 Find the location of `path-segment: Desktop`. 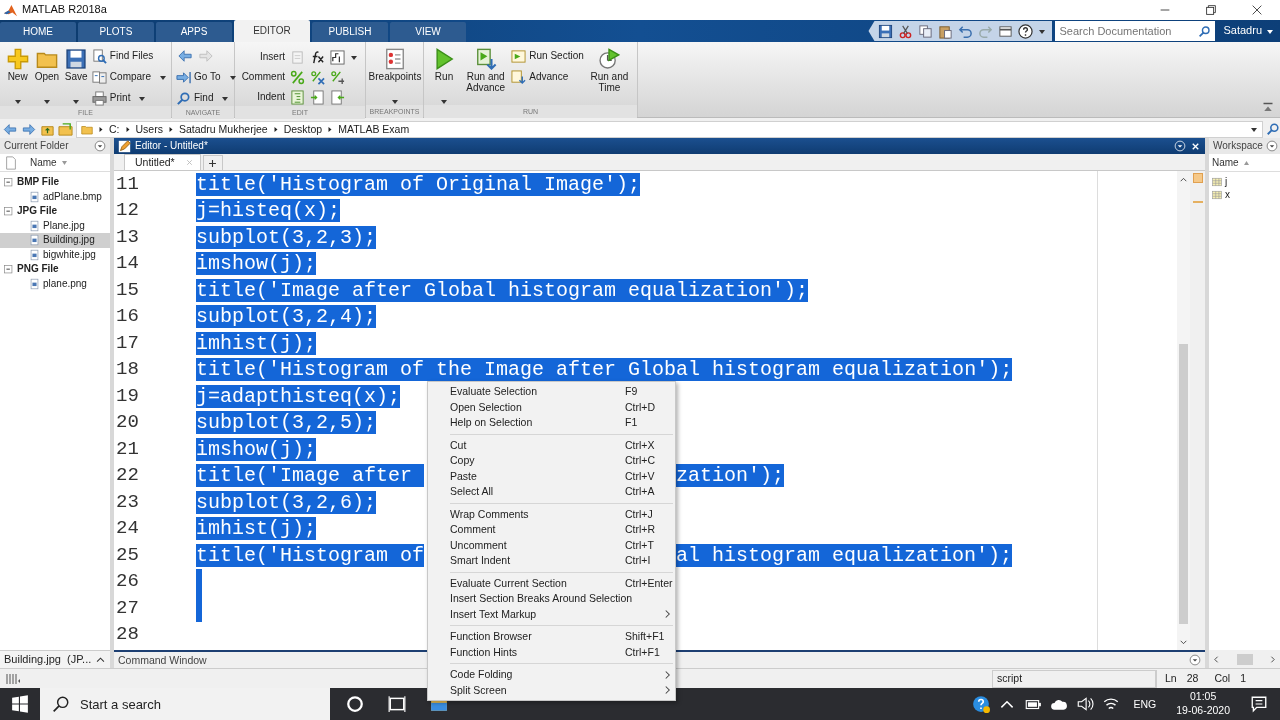

path-segment: Desktop is located at coordinates (303, 129).